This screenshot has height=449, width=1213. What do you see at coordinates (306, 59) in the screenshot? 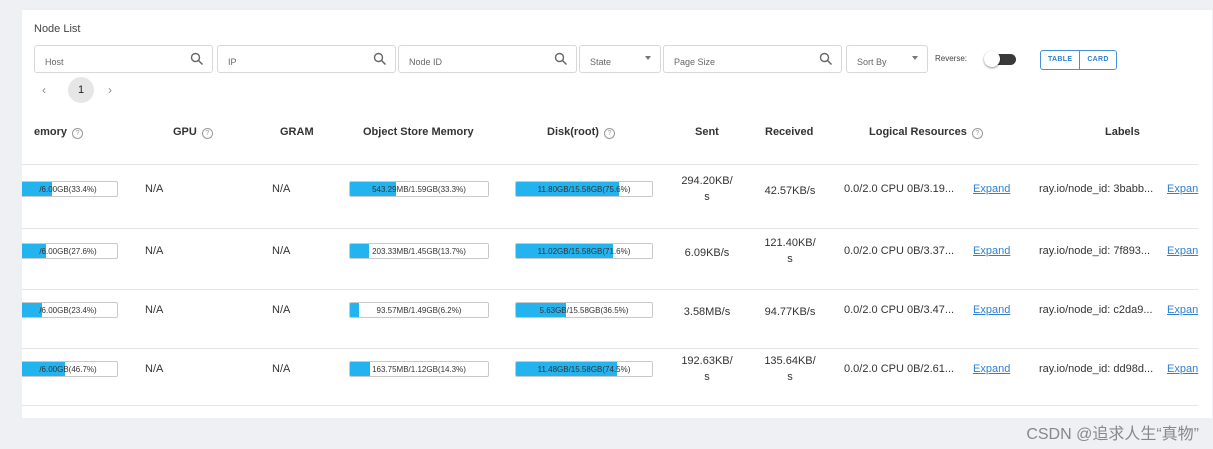
I see `ip-search-input: IP` at bounding box center [306, 59].